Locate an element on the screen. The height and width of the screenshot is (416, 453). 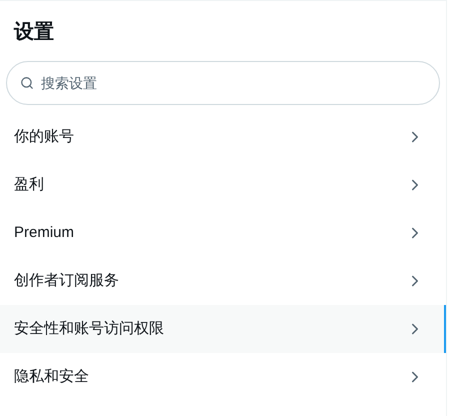
search-field: 搜索设置 is located at coordinates (223, 83).